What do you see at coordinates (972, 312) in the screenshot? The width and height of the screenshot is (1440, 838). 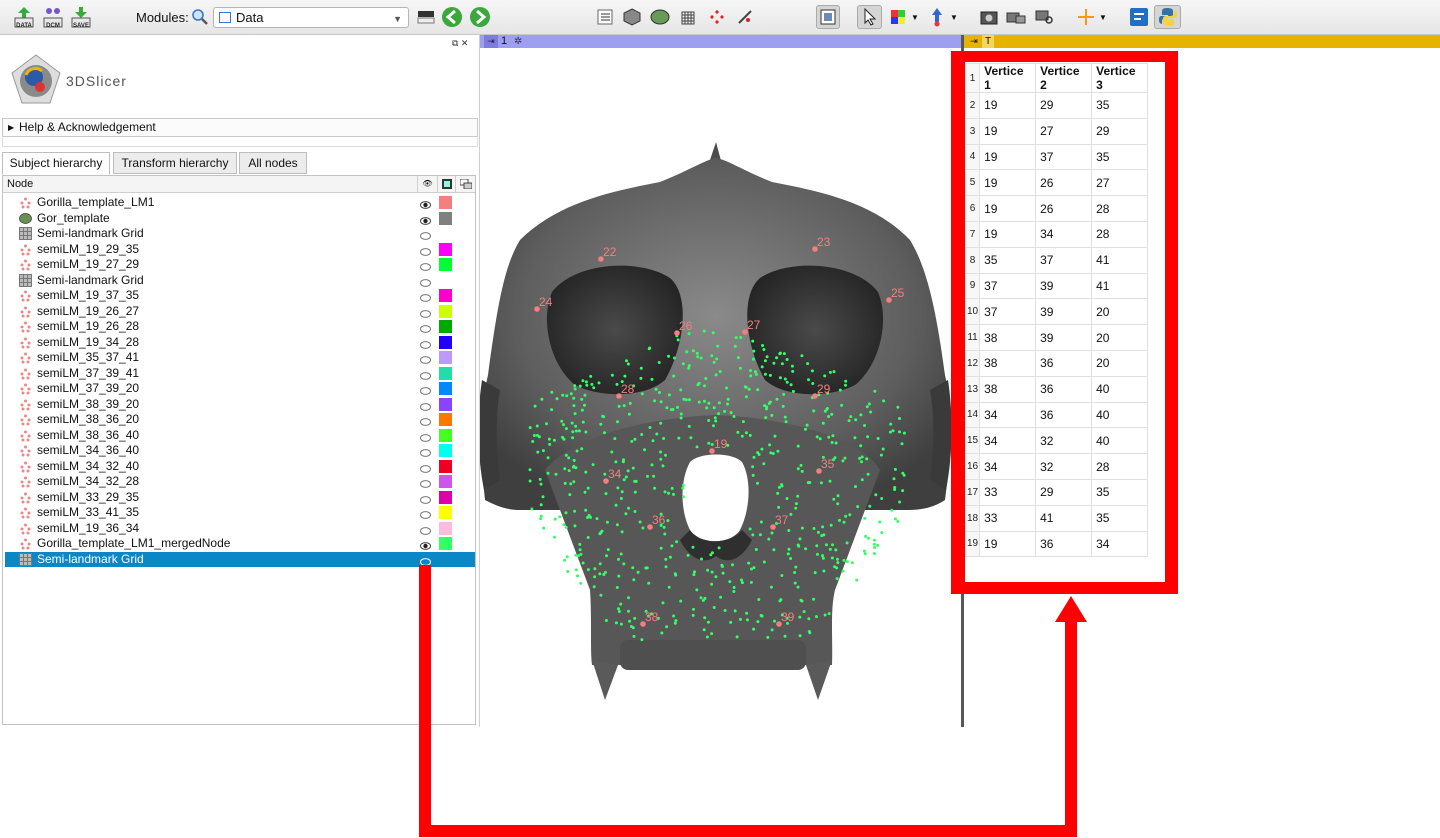 I see `row-number: 10` at bounding box center [972, 312].